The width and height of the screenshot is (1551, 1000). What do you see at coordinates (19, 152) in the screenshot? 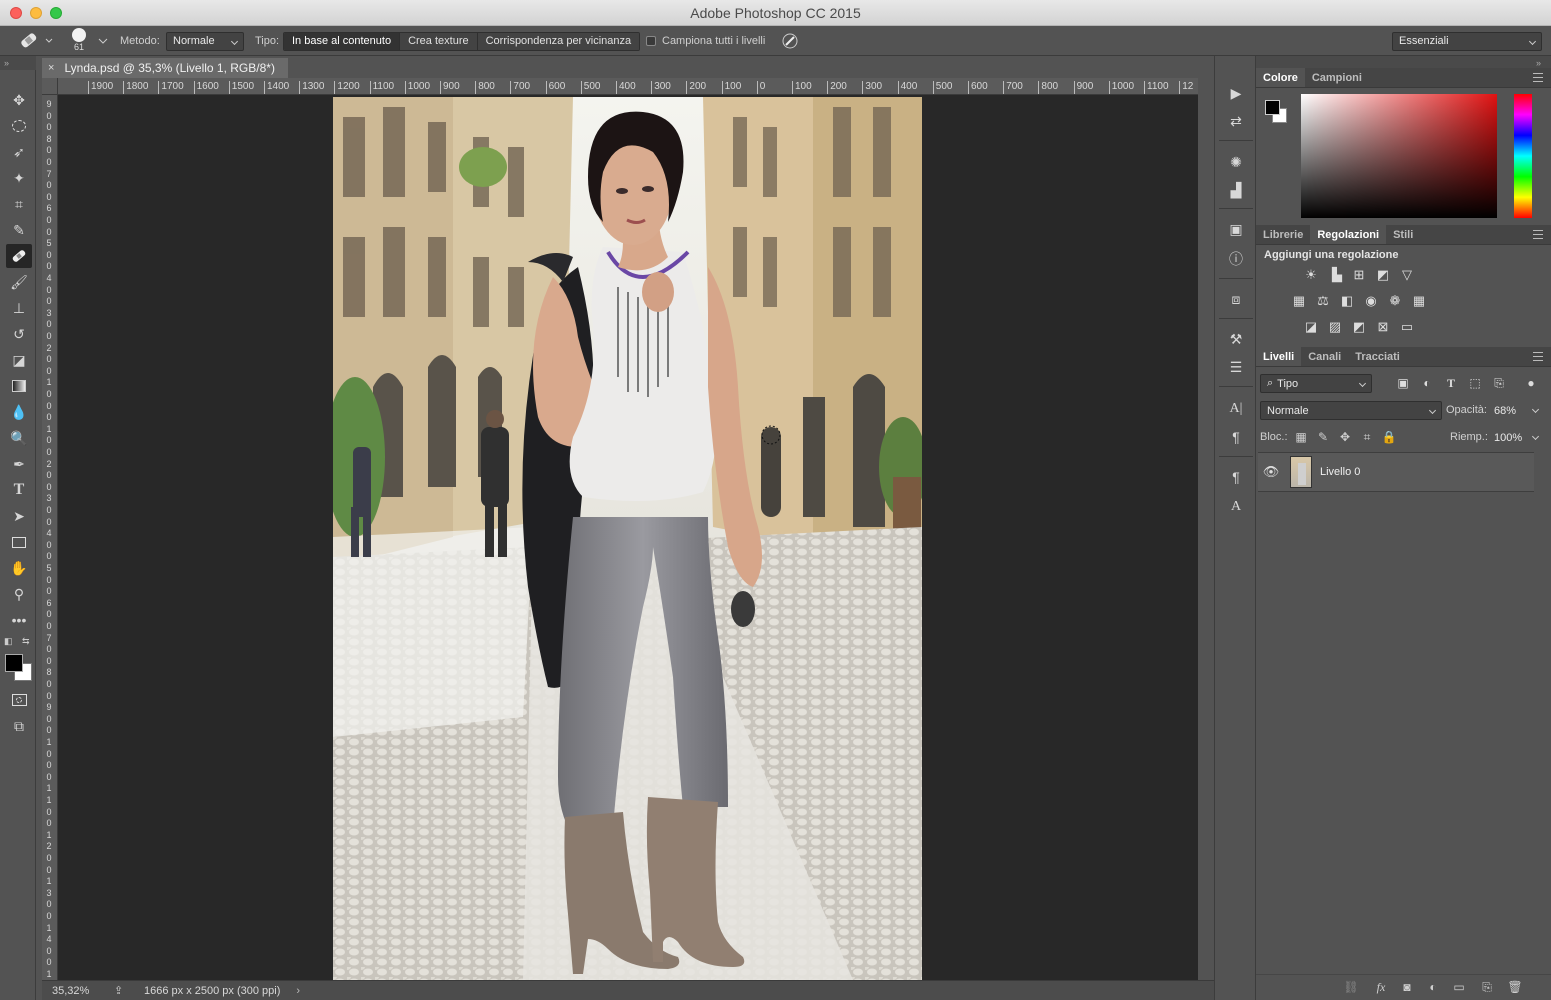
I see `lasso-tool-icon: ➶` at bounding box center [19, 152].